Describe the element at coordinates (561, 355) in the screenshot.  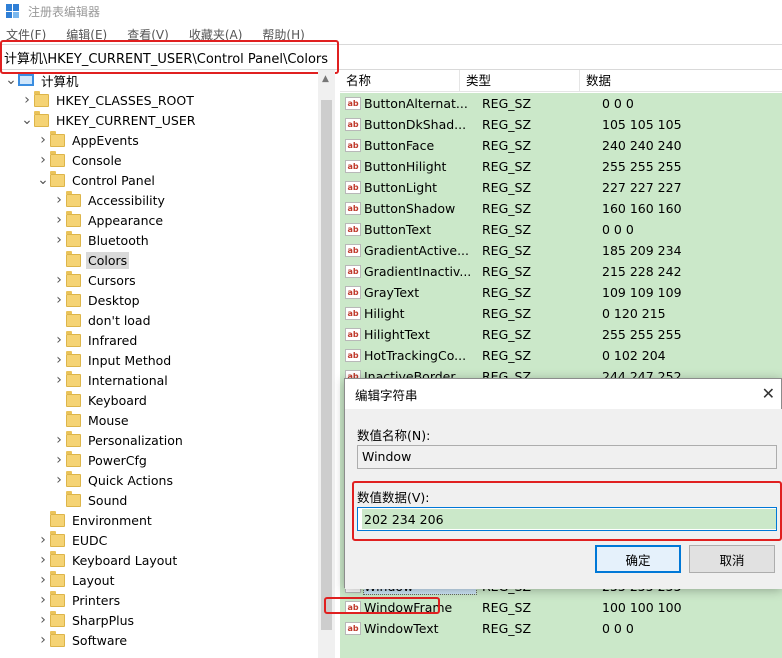
I see `table-row: ab HotTrackingCo... REG_SZ 0 102 204` at that location.